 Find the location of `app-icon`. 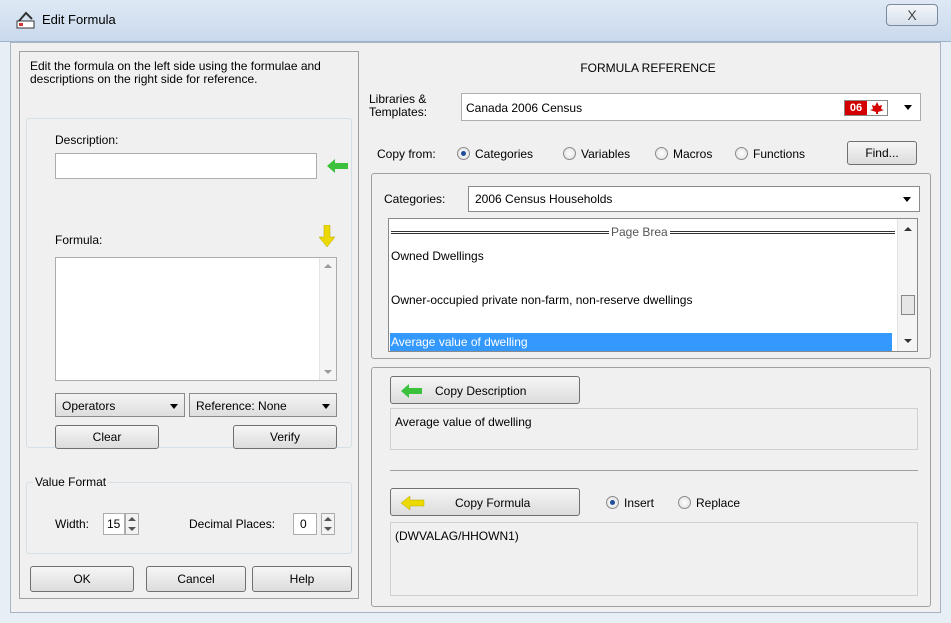

app-icon is located at coordinates (26, 20).